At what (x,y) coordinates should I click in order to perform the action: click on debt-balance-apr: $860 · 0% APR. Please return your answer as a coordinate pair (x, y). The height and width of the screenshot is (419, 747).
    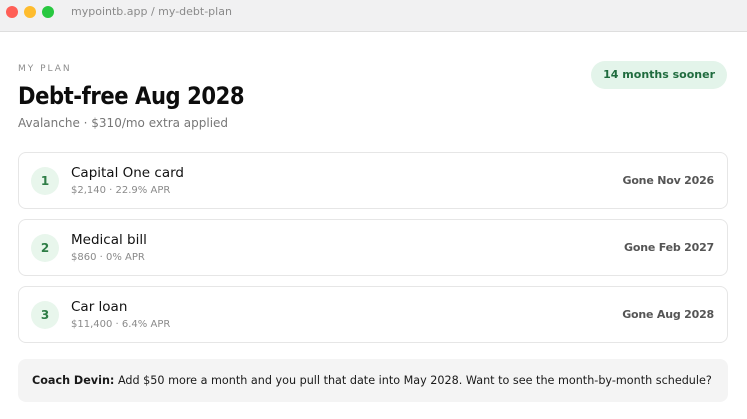
    Looking at the image, I should click on (108, 257).